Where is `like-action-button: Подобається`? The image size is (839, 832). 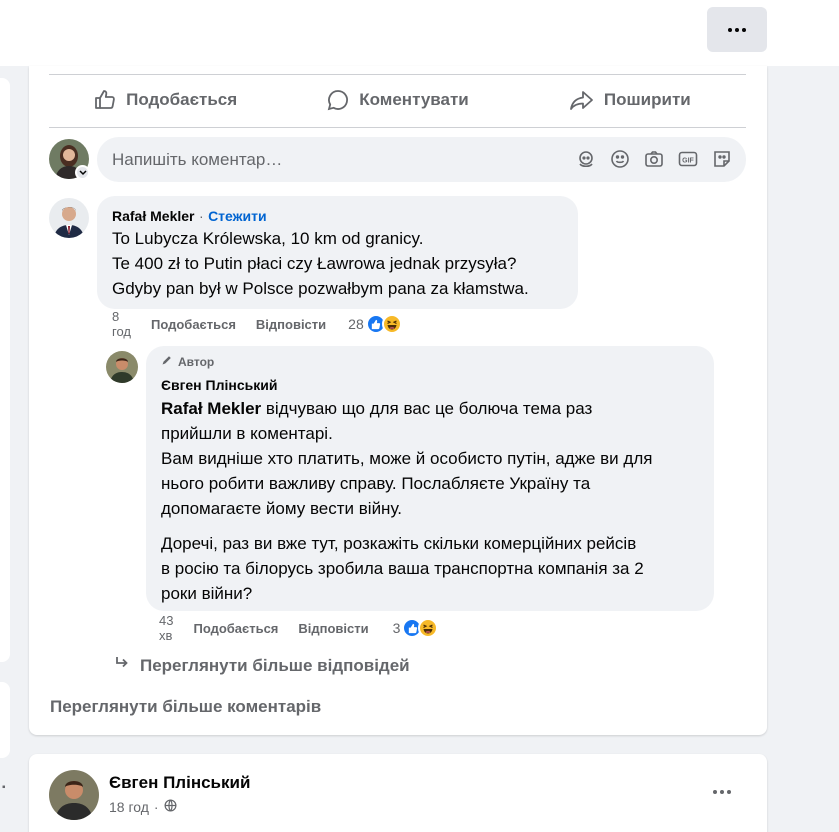
like-action-button: Подобається is located at coordinates (165, 100).